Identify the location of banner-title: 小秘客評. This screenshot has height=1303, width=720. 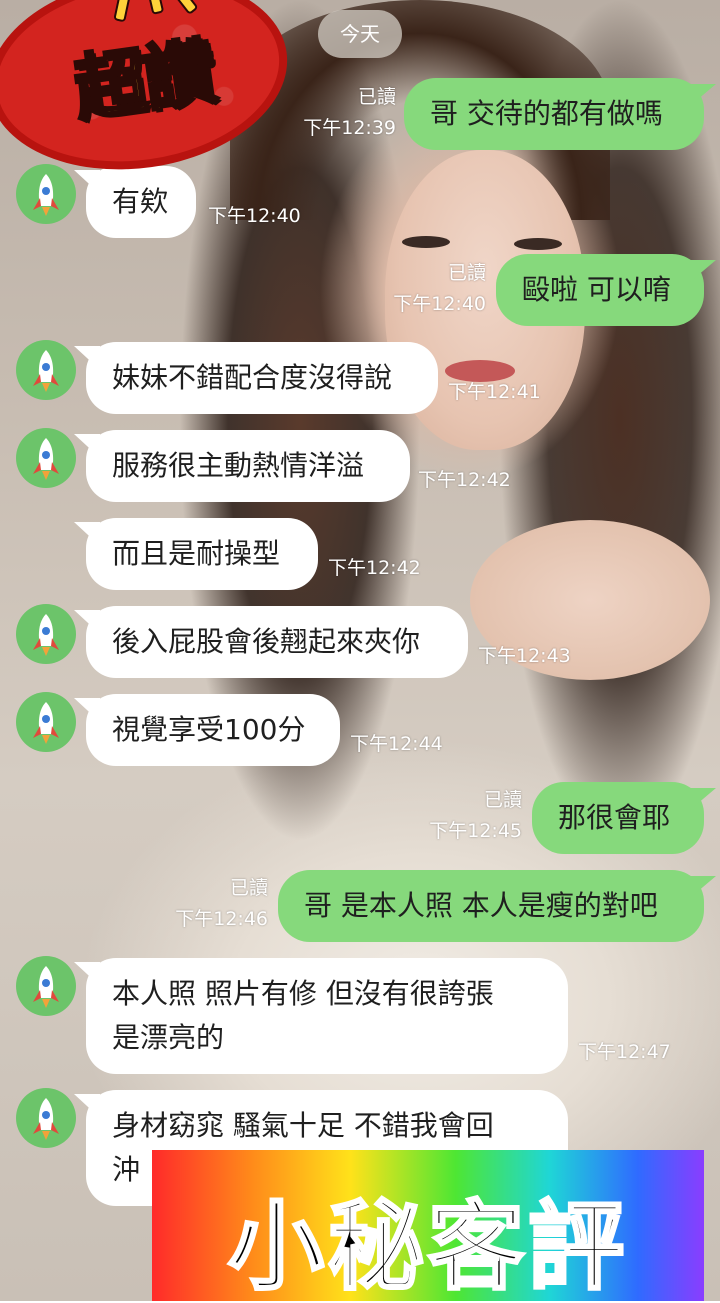
(427, 1247).